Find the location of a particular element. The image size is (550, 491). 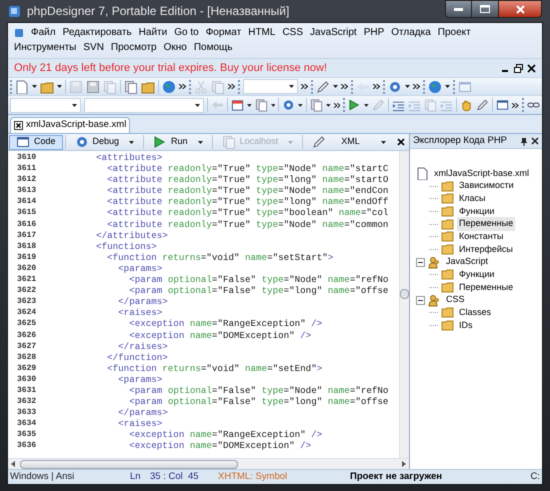

line-number: 3620 is located at coordinates (27, 268).